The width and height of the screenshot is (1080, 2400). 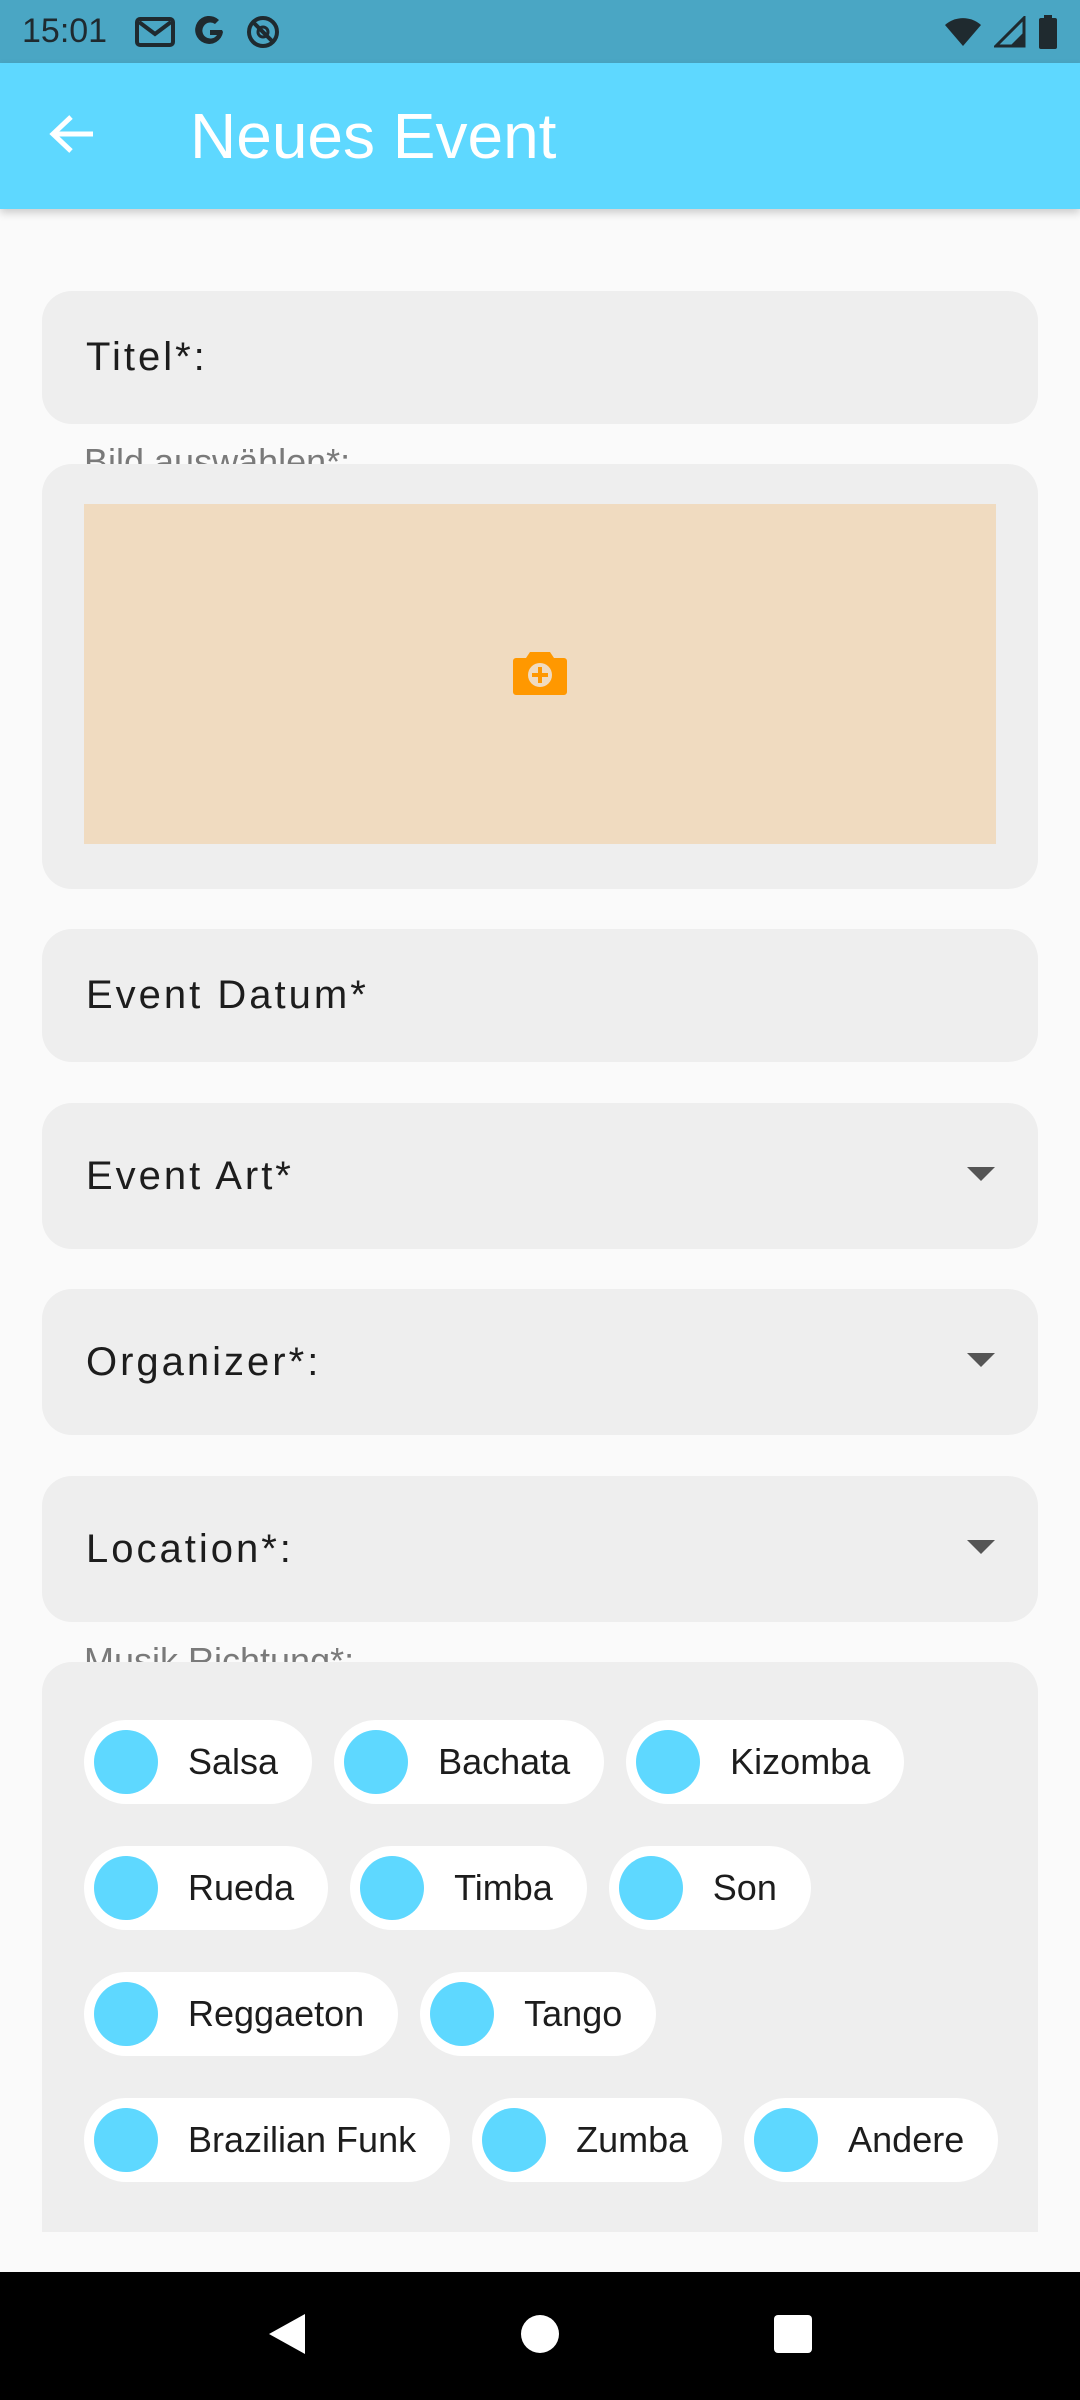 I want to click on event-type-dropdown: Event Art*, so click(x=540, y=1176).